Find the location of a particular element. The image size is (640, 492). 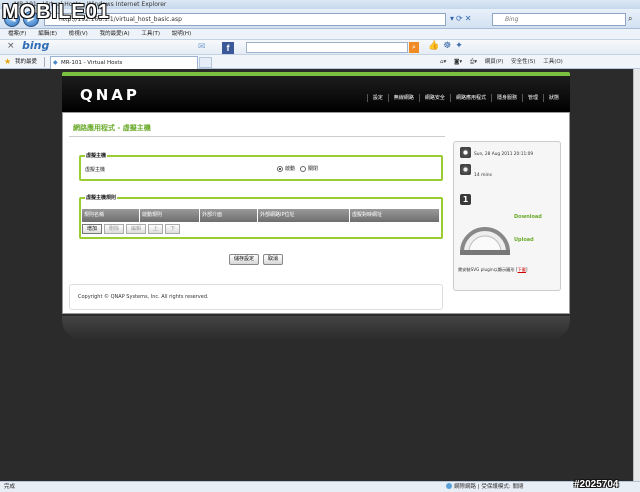

refresh-stop-icons: ▾⟳✕ is located at coordinates (461, 19).